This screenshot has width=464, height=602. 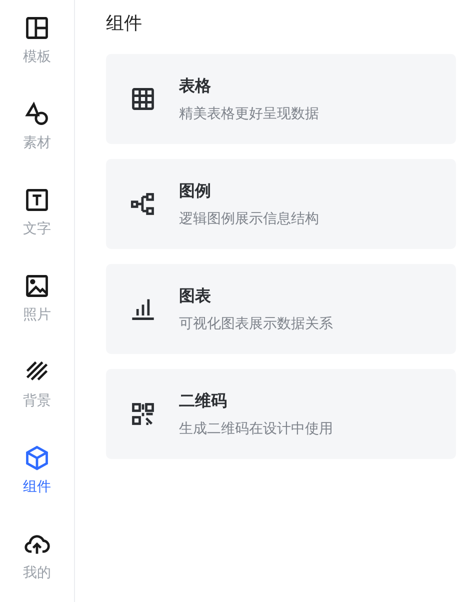 I want to click on card-description: 逻辑图例展示信息结构, so click(x=249, y=219).